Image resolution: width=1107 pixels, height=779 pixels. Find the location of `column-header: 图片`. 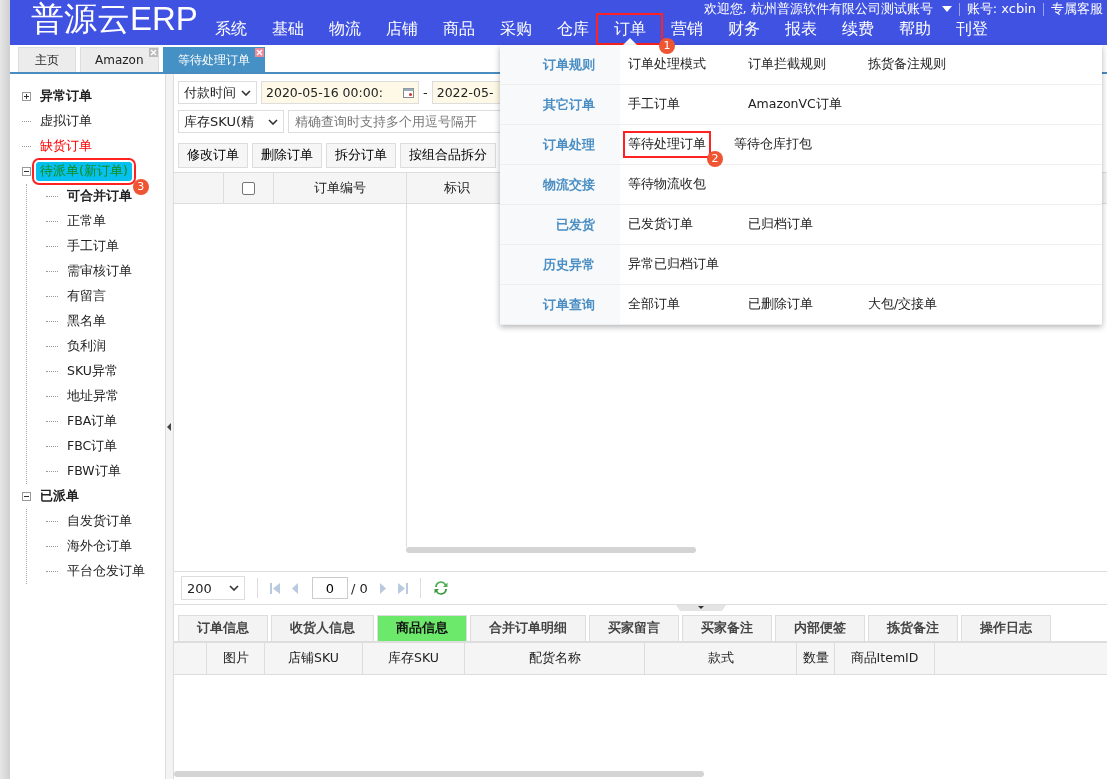

column-header: 图片 is located at coordinates (236, 658).